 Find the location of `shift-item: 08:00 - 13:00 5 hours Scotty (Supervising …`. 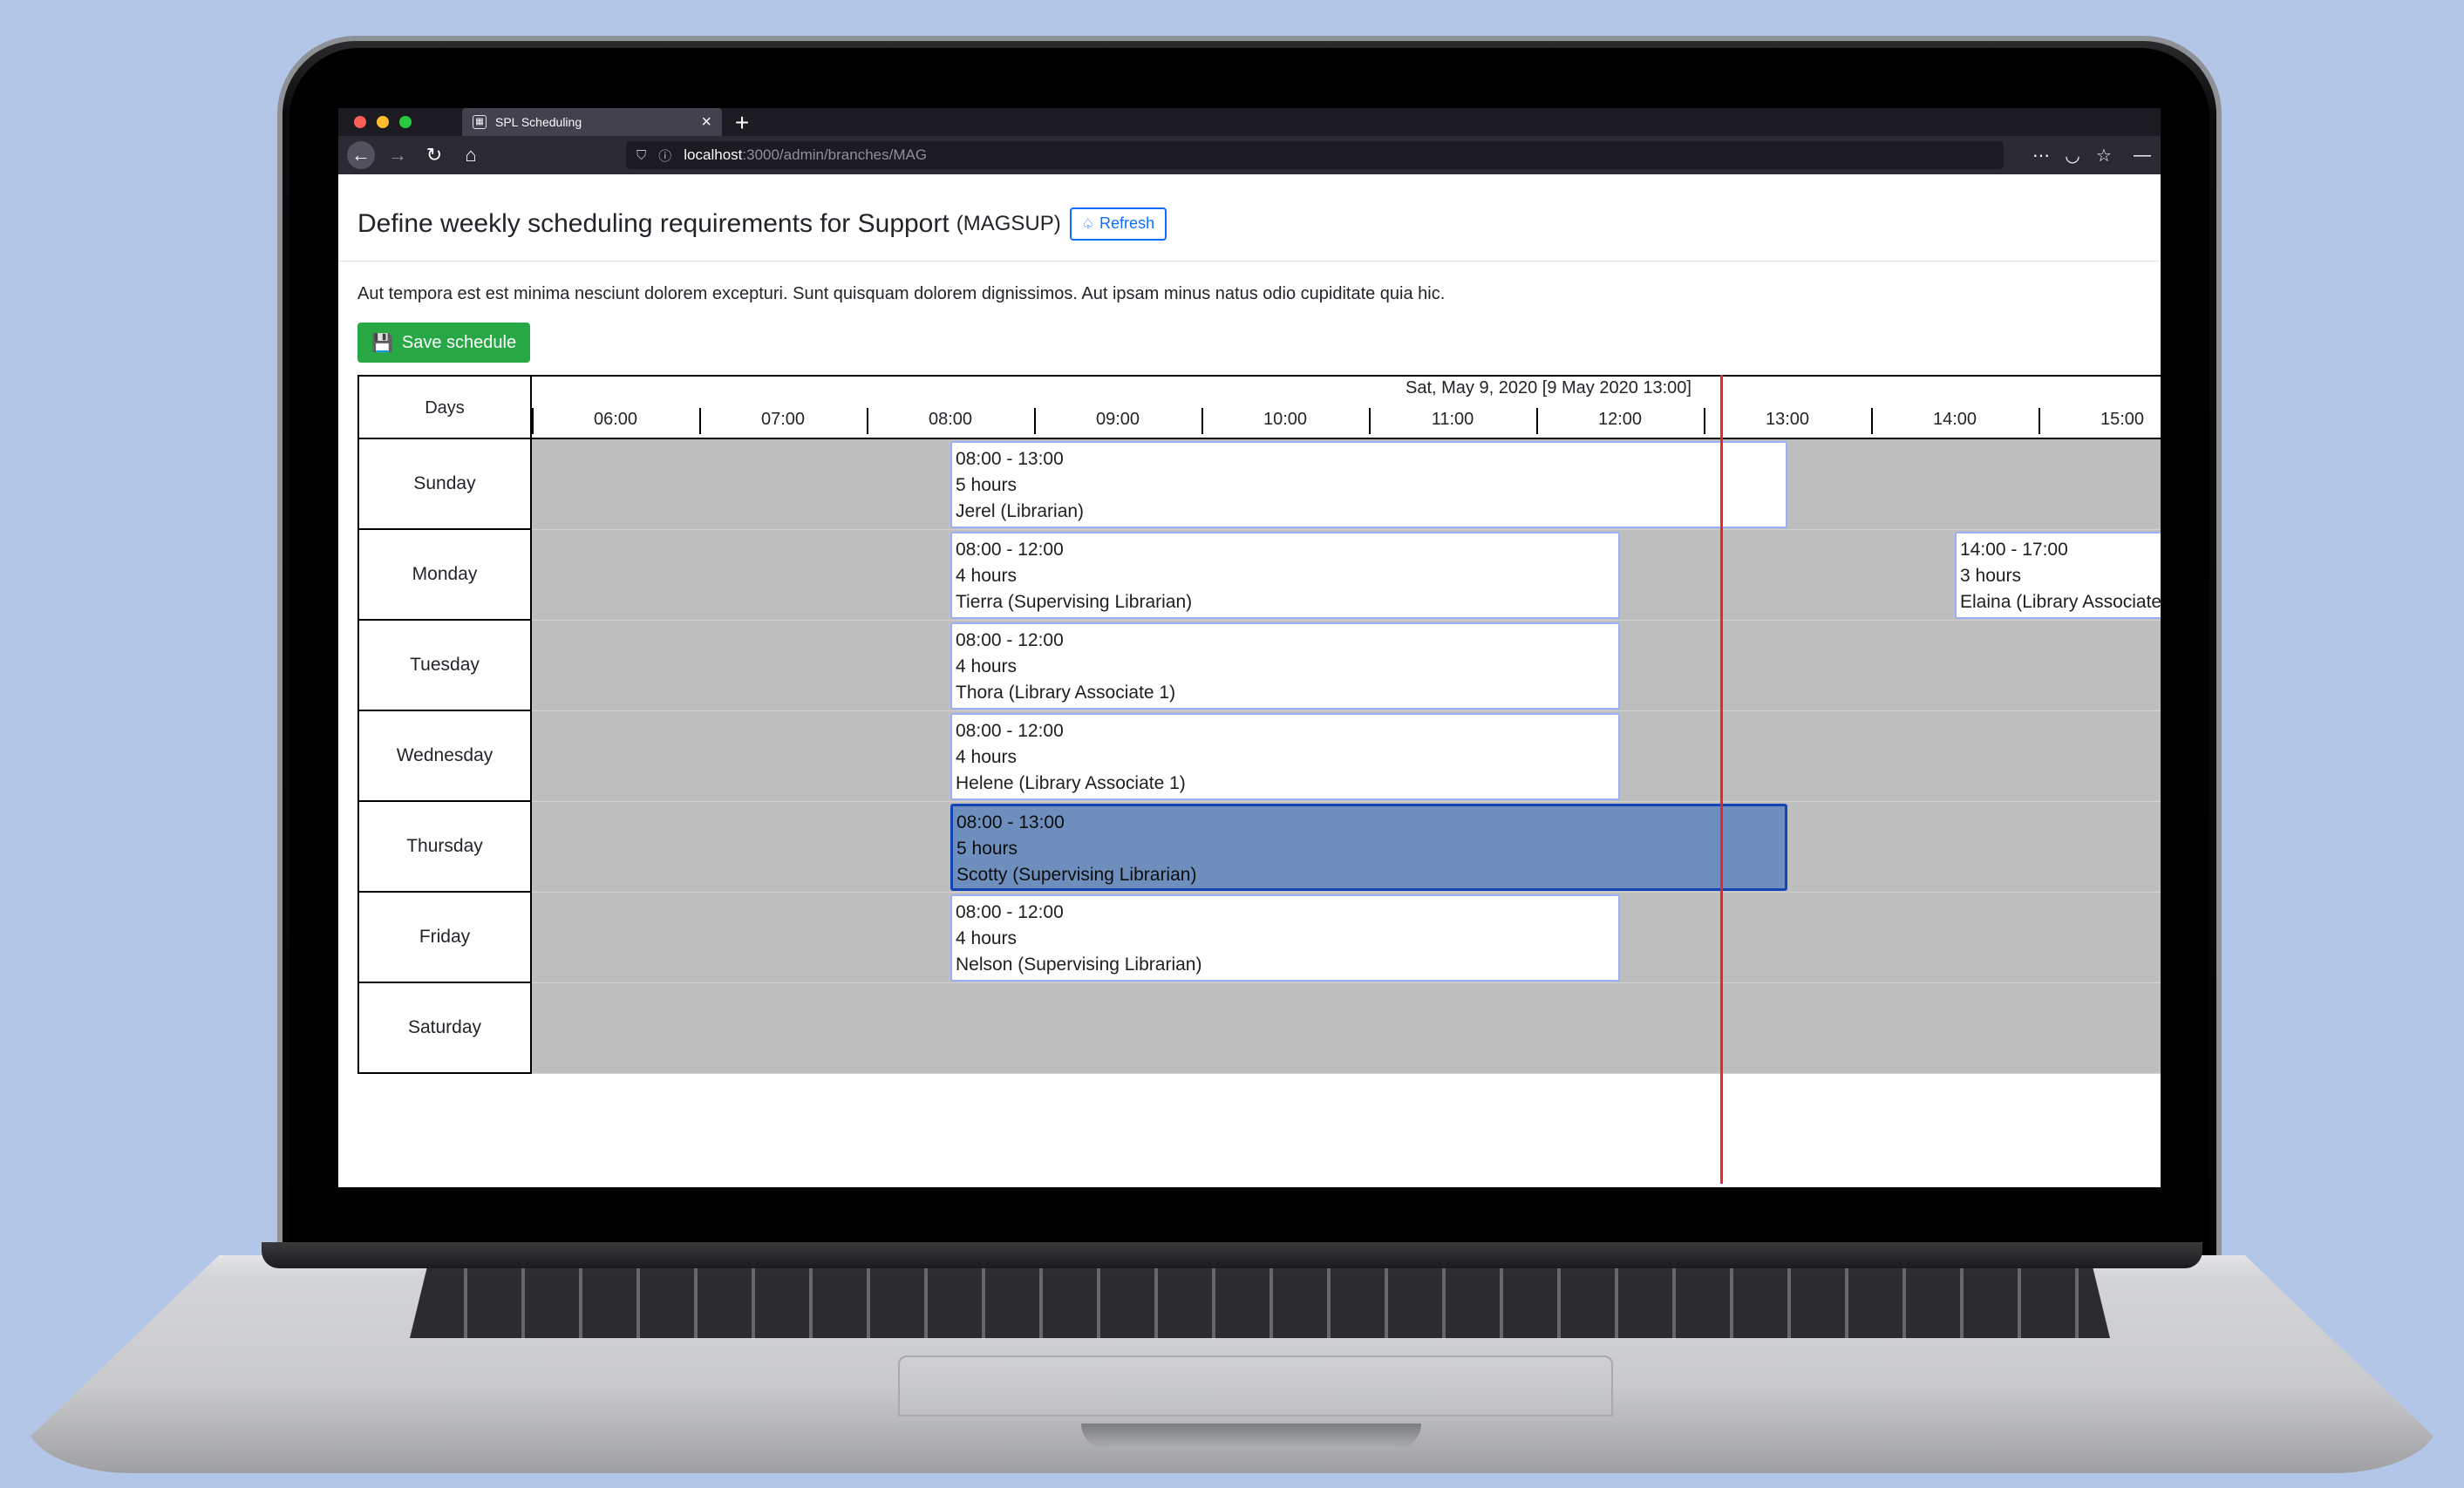

shift-item: 08:00 - 13:00 5 hours Scotty (Supervising … is located at coordinates (1368, 848).